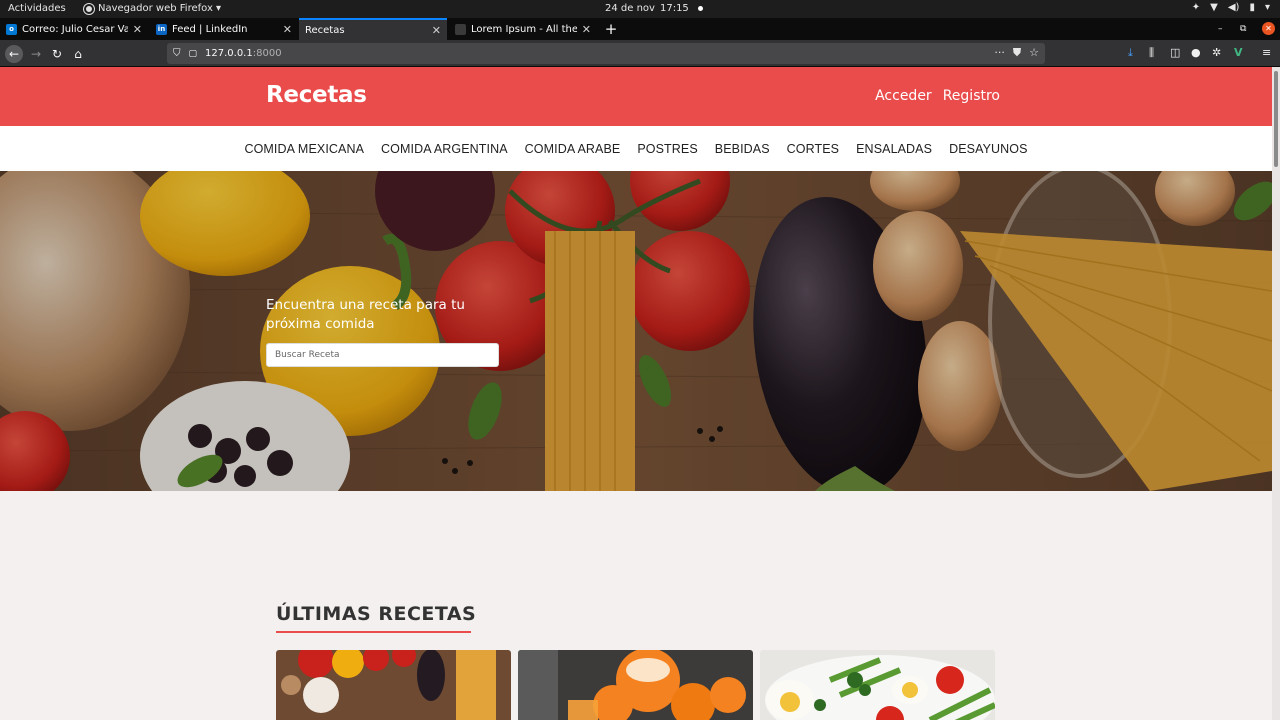  I want to click on home-button: ⌂, so click(78, 54).